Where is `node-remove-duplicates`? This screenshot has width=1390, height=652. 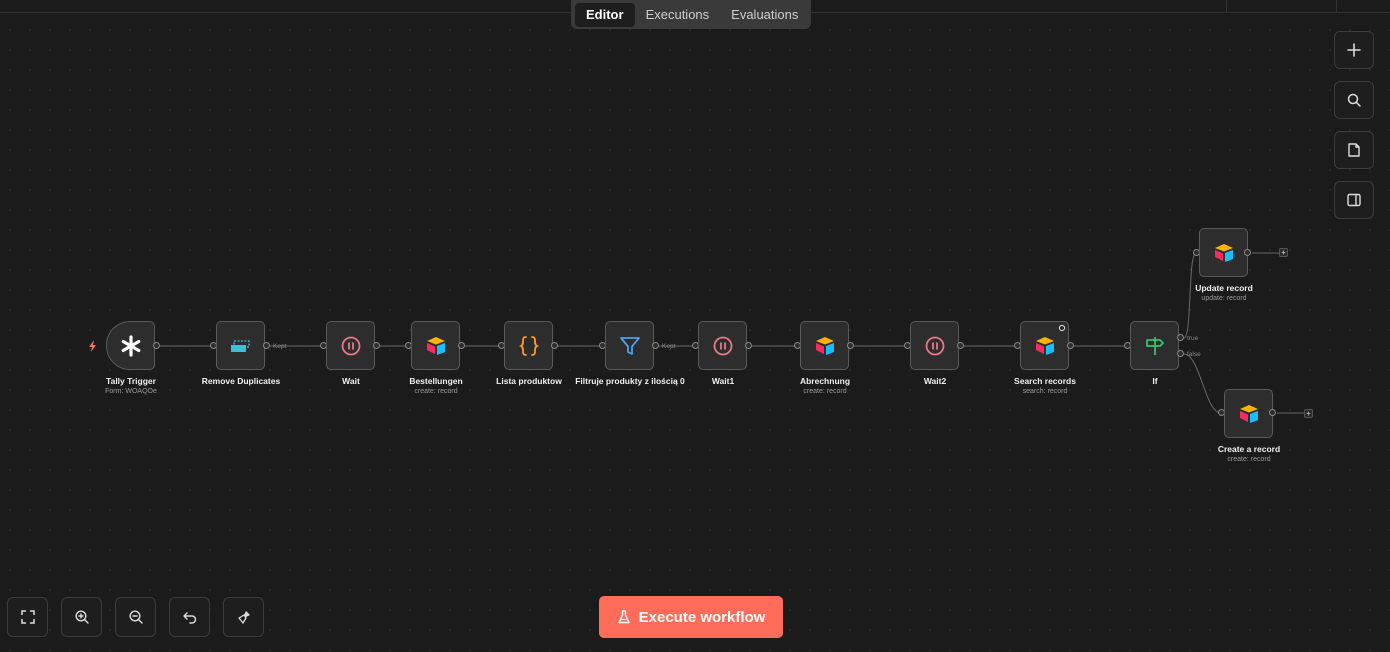
node-remove-duplicates is located at coordinates (240, 345).